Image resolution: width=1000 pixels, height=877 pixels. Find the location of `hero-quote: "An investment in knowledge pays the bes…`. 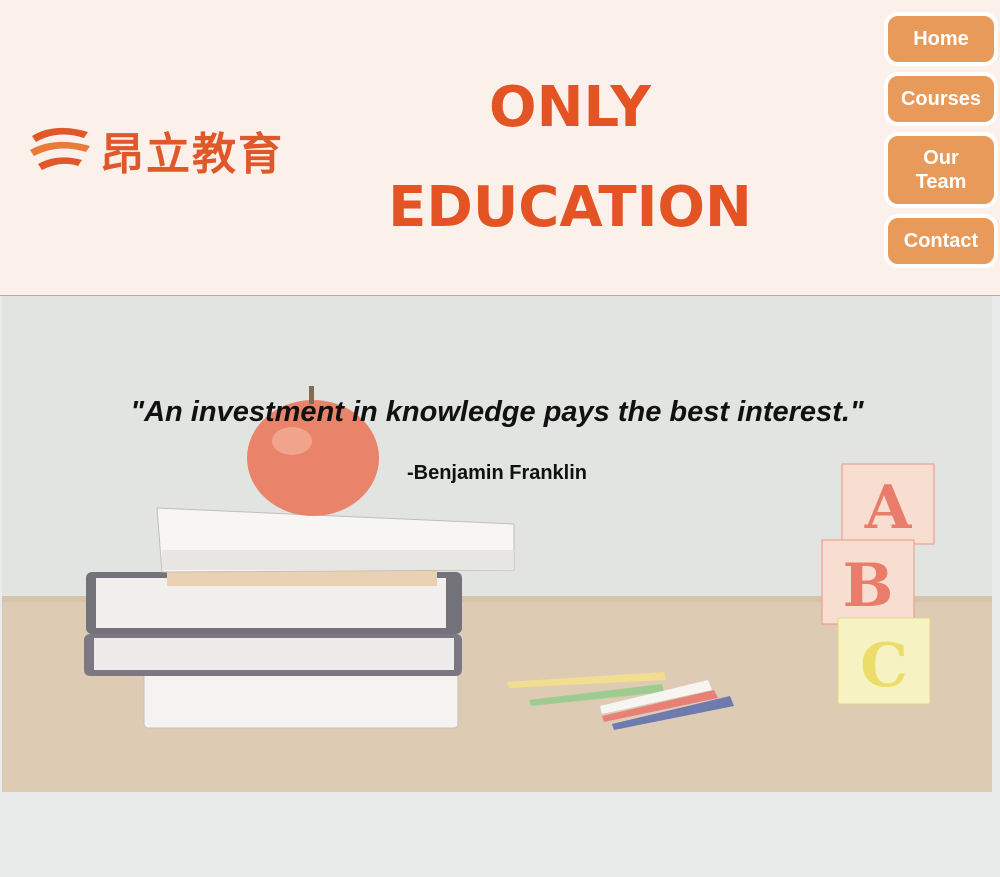

hero-quote: "An investment in knowledge pays the bes… is located at coordinates (497, 412).